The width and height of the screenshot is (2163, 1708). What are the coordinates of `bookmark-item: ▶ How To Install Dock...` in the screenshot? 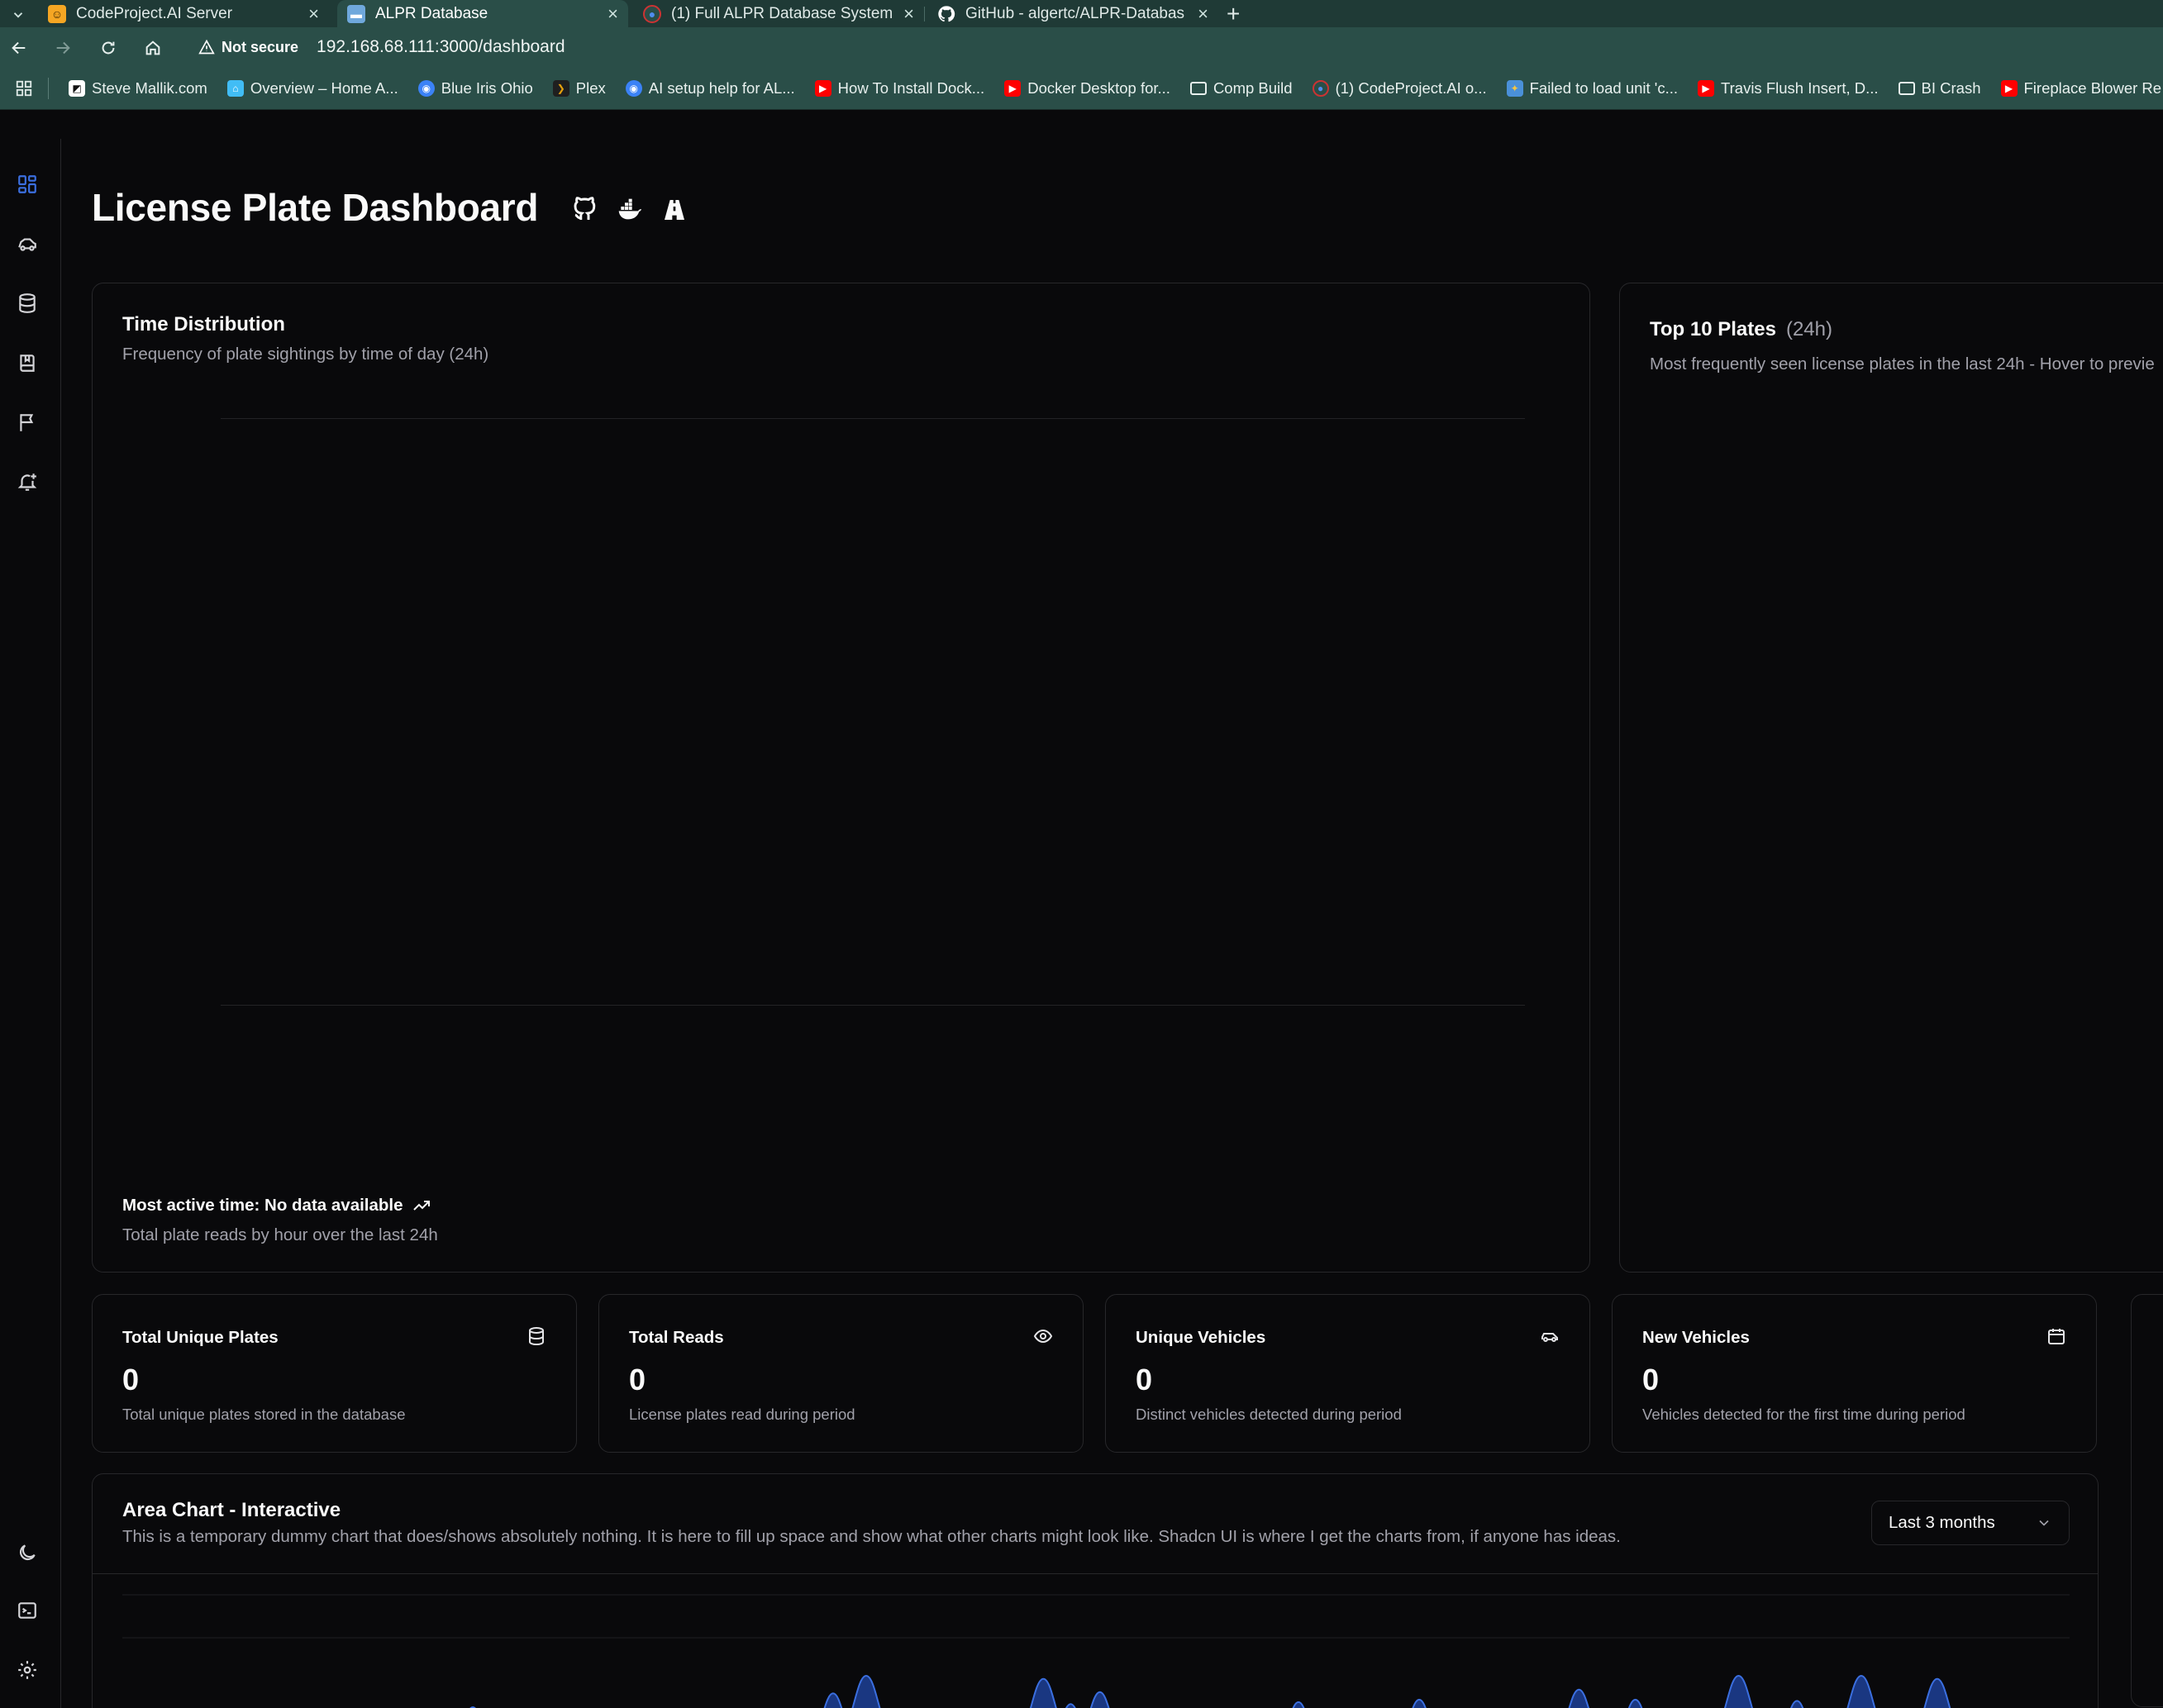 It's located at (900, 88).